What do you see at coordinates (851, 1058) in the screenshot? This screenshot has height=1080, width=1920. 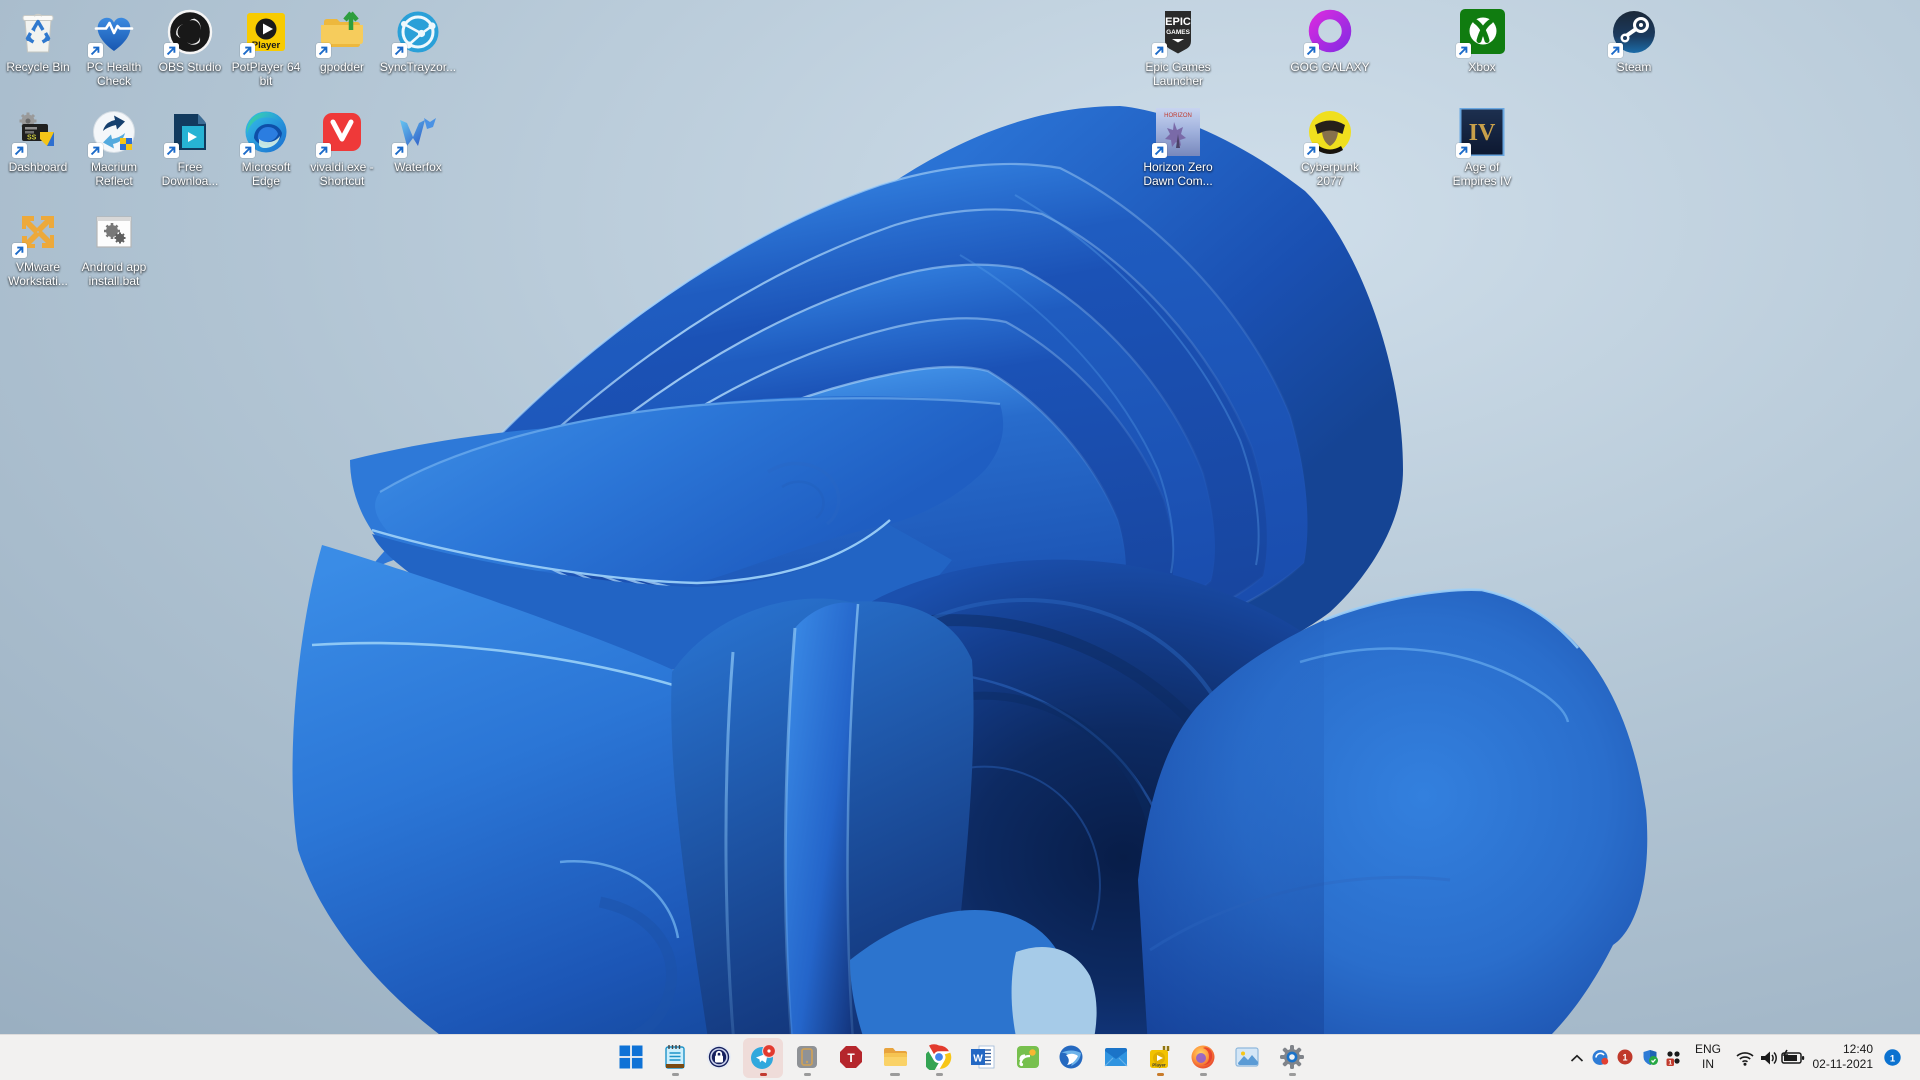 I see `svg-text: T` at bounding box center [851, 1058].